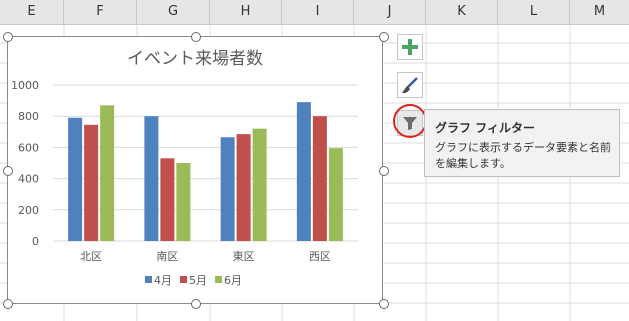 Image resolution: width=629 pixels, height=321 pixels. Describe the element at coordinates (28, 179) in the screenshot. I see `y-tick-label: 400` at that location.